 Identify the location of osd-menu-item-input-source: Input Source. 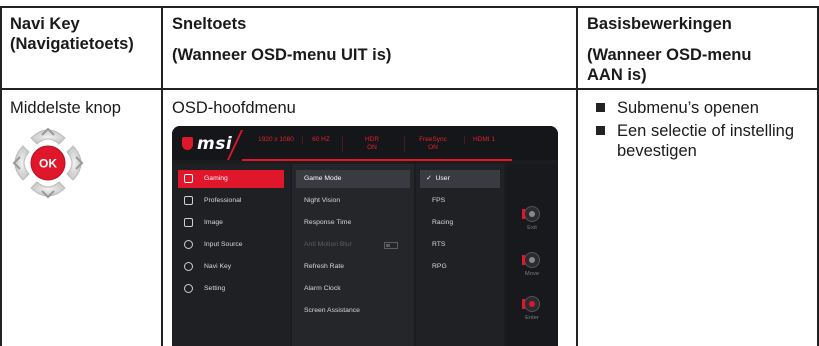
(231, 245).